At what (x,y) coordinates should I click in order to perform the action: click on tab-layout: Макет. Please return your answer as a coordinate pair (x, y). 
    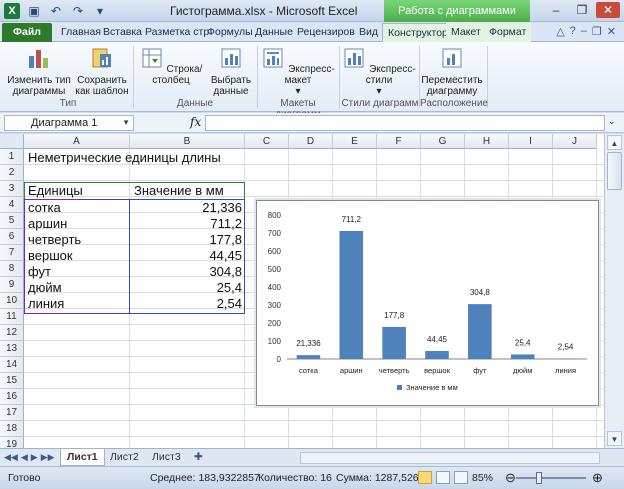
    Looking at the image, I should click on (466, 32).